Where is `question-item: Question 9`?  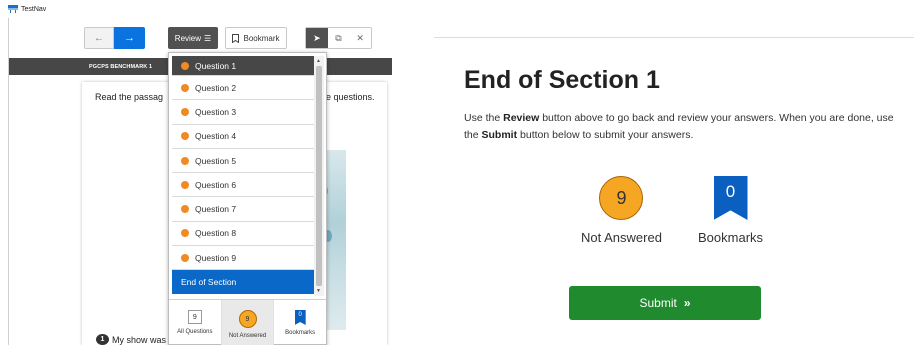
question-item: Question 9 is located at coordinates (243, 258).